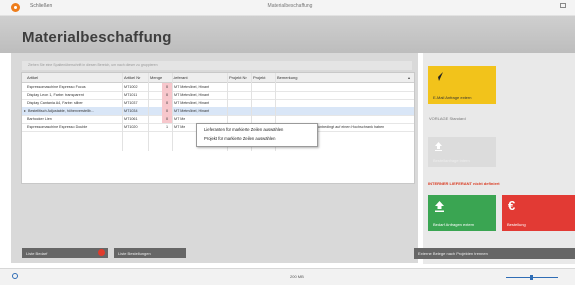  What do you see at coordinates (56, 86) in the screenshot?
I see `cell-artikel: Espressomaschine Espresso Focus` at bounding box center [56, 86].